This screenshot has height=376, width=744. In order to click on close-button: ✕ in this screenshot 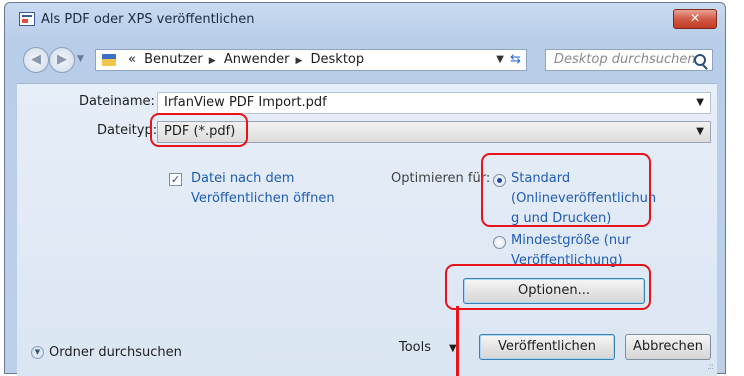, I will do `click(695, 19)`.